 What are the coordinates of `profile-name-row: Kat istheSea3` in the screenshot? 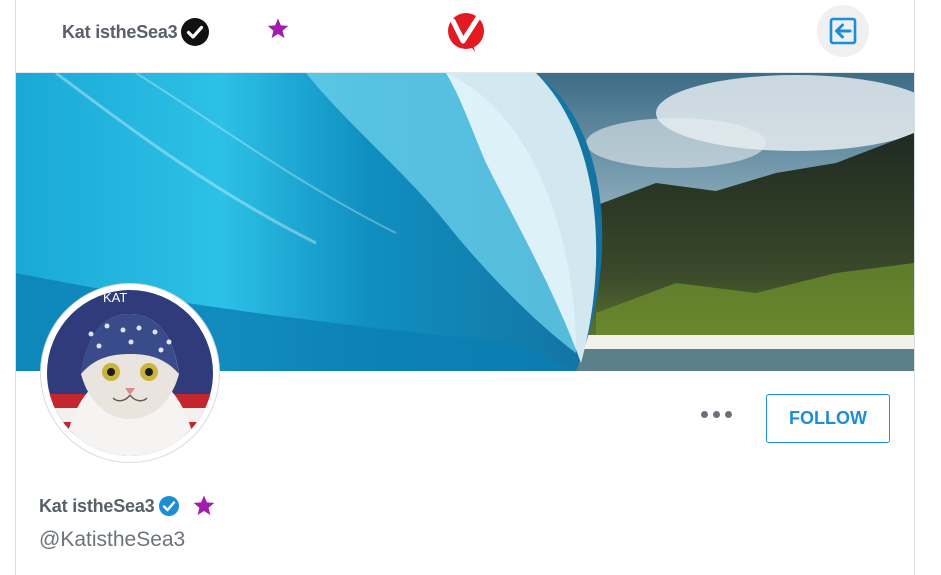 It's located at (127, 506).